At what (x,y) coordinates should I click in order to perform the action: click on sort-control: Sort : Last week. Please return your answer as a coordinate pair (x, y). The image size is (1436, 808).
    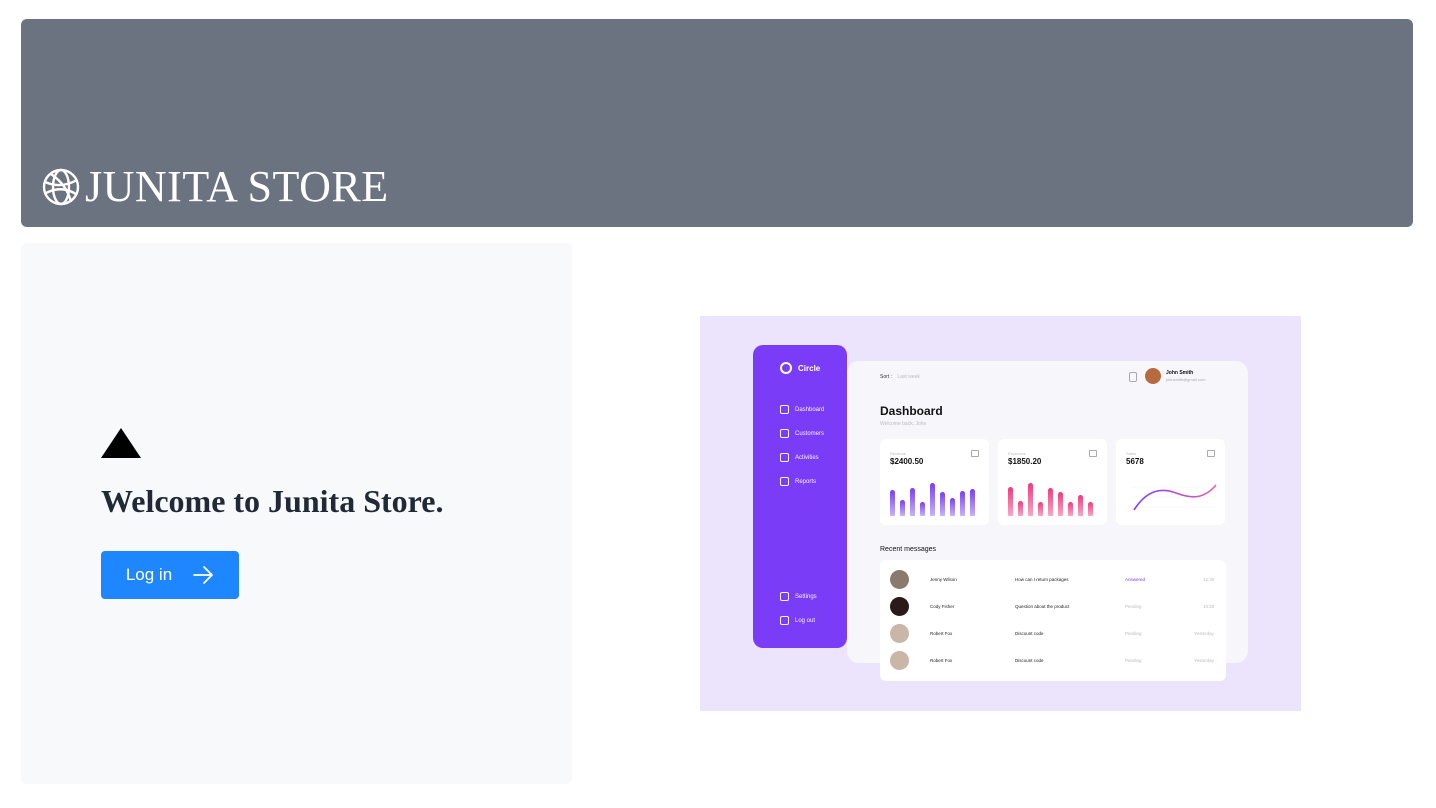
    Looking at the image, I should click on (900, 377).